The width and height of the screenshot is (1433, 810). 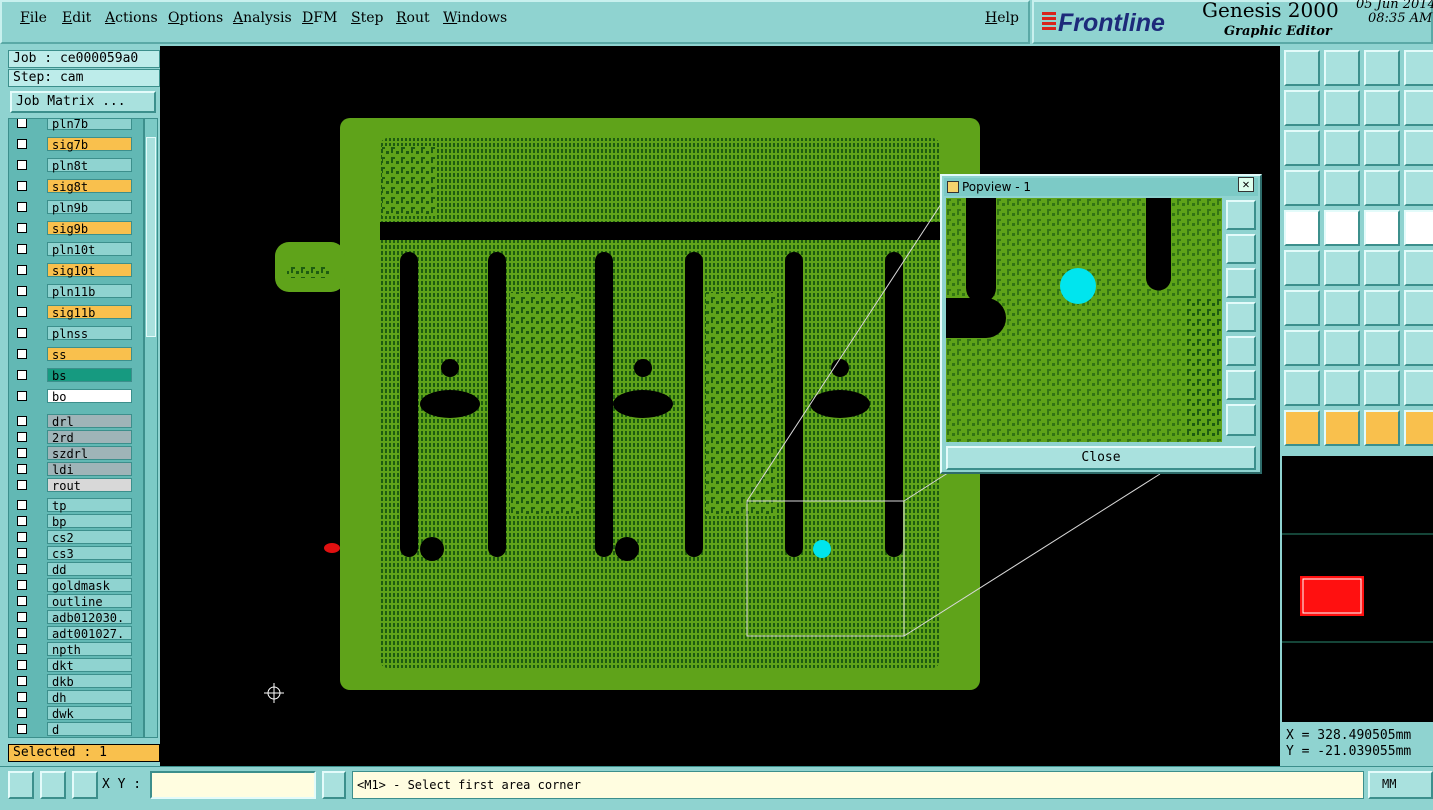 What do you see at coordinates (89, 396) in the screenshot?
I see `layer-name: bo` at bounding box center [89, 396].